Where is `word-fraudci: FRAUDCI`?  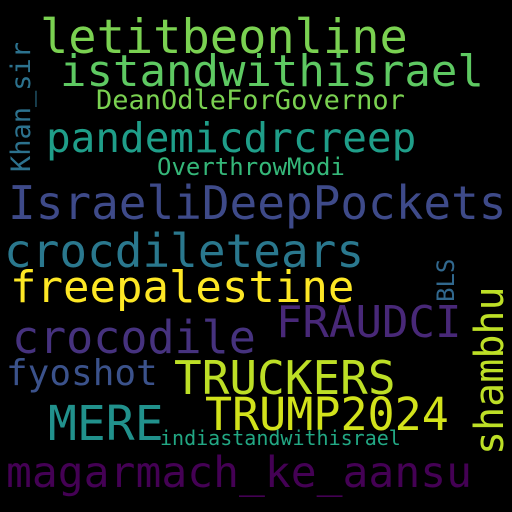 word-fraudci: FRAUDCI is located at coordinates (369, 322).